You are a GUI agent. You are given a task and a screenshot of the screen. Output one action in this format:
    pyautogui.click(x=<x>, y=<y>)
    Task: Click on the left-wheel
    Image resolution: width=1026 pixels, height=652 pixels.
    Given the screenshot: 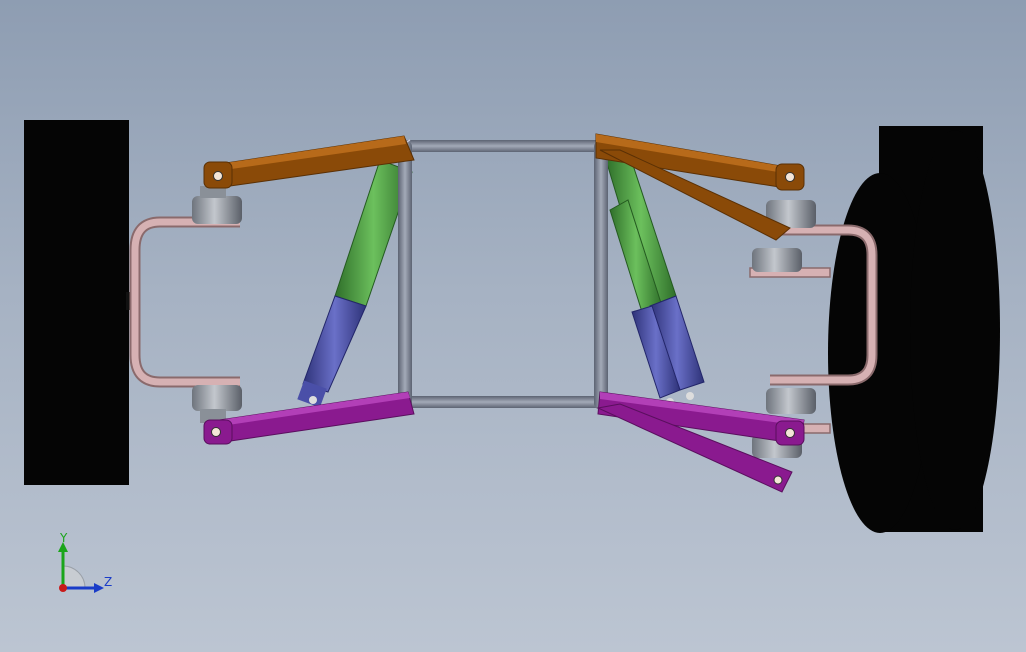 What is the action you would take?
    pyautogui.click(x=79, y=302)
    